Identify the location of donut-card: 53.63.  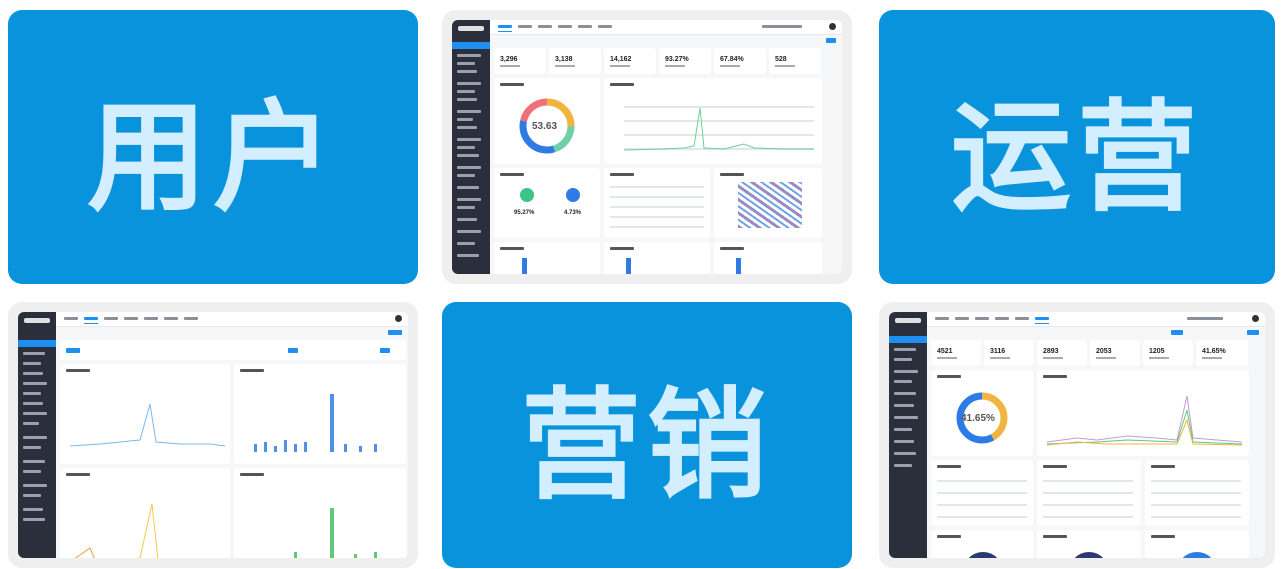
(547, 121).